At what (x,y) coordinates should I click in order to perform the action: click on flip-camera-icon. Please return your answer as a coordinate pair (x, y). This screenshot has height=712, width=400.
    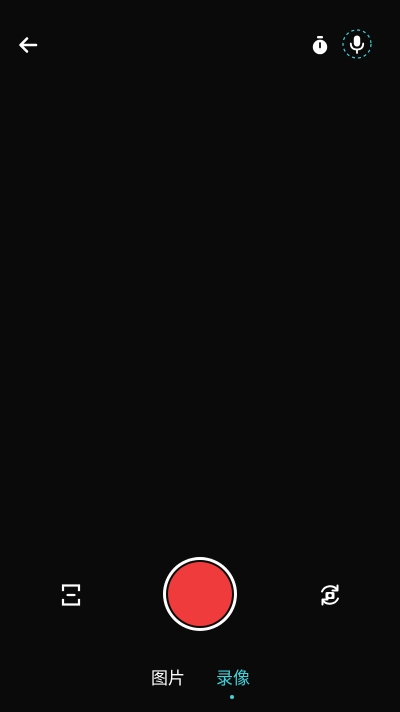
    Looking at the image, I should click on (330, 595).